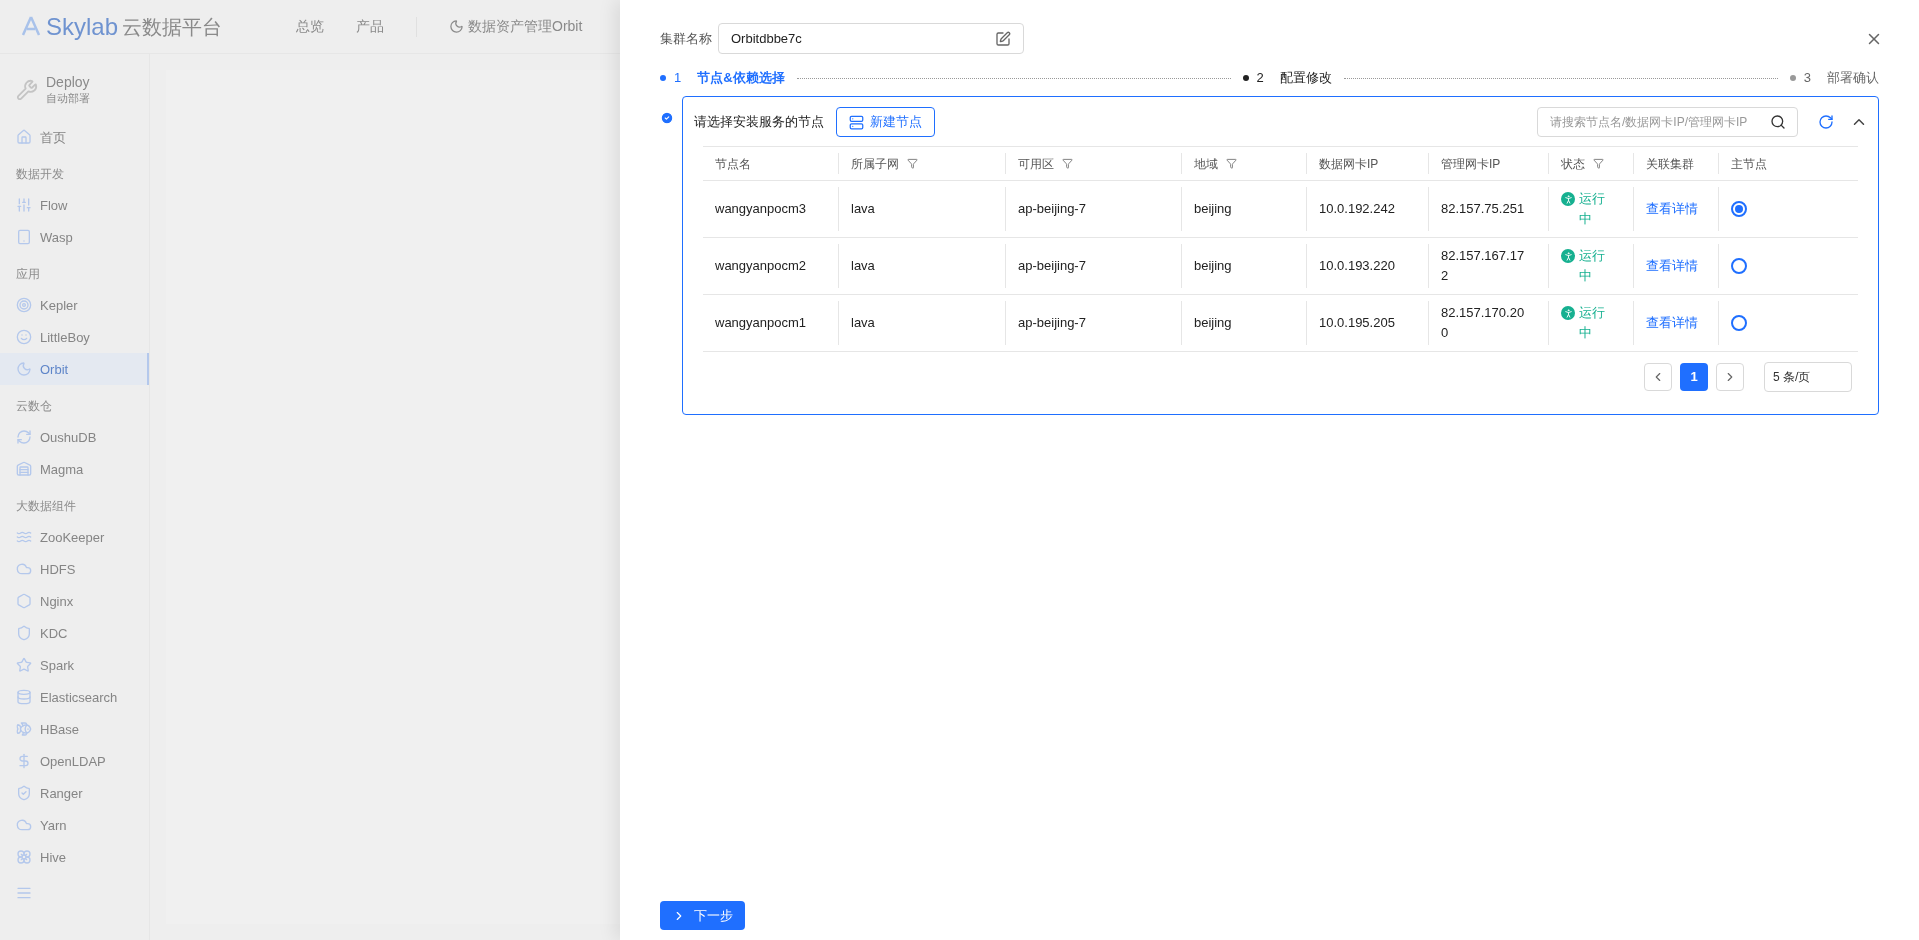 Image resolution: width=1919 pixels, height=940 pixels. Describe the element at coordinates (74, 305) in the screenshot. I see `sidebar-item: Kepler` at that location.